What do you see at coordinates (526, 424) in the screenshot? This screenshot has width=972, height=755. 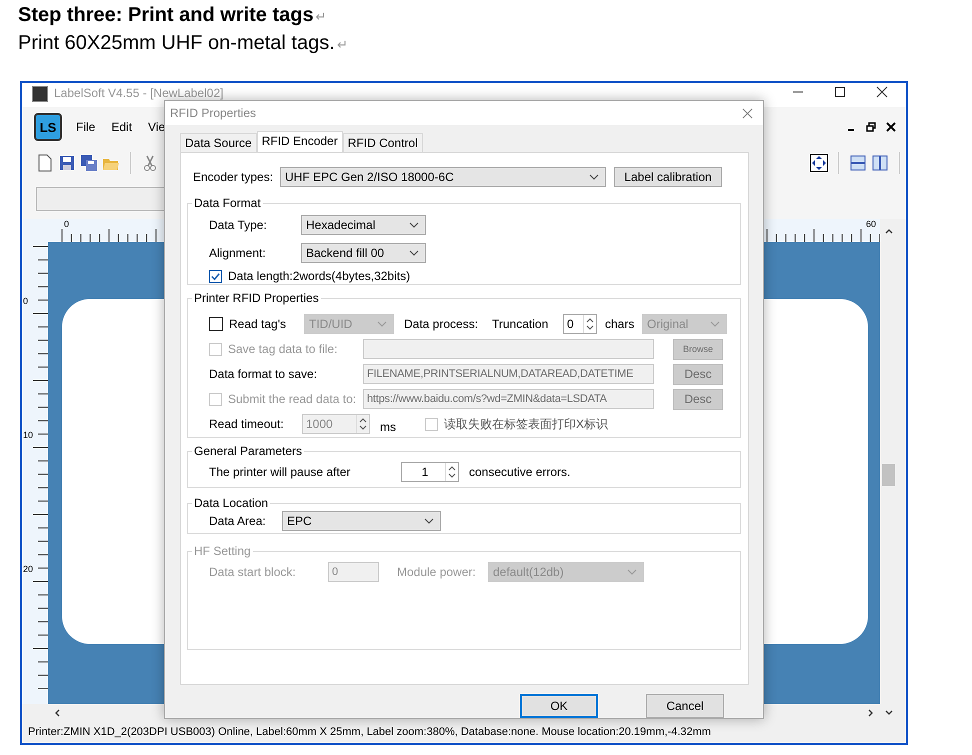 I see `checkbox-label: 读取失败在标签表面打印X标识` at bounding box center [526, 424].